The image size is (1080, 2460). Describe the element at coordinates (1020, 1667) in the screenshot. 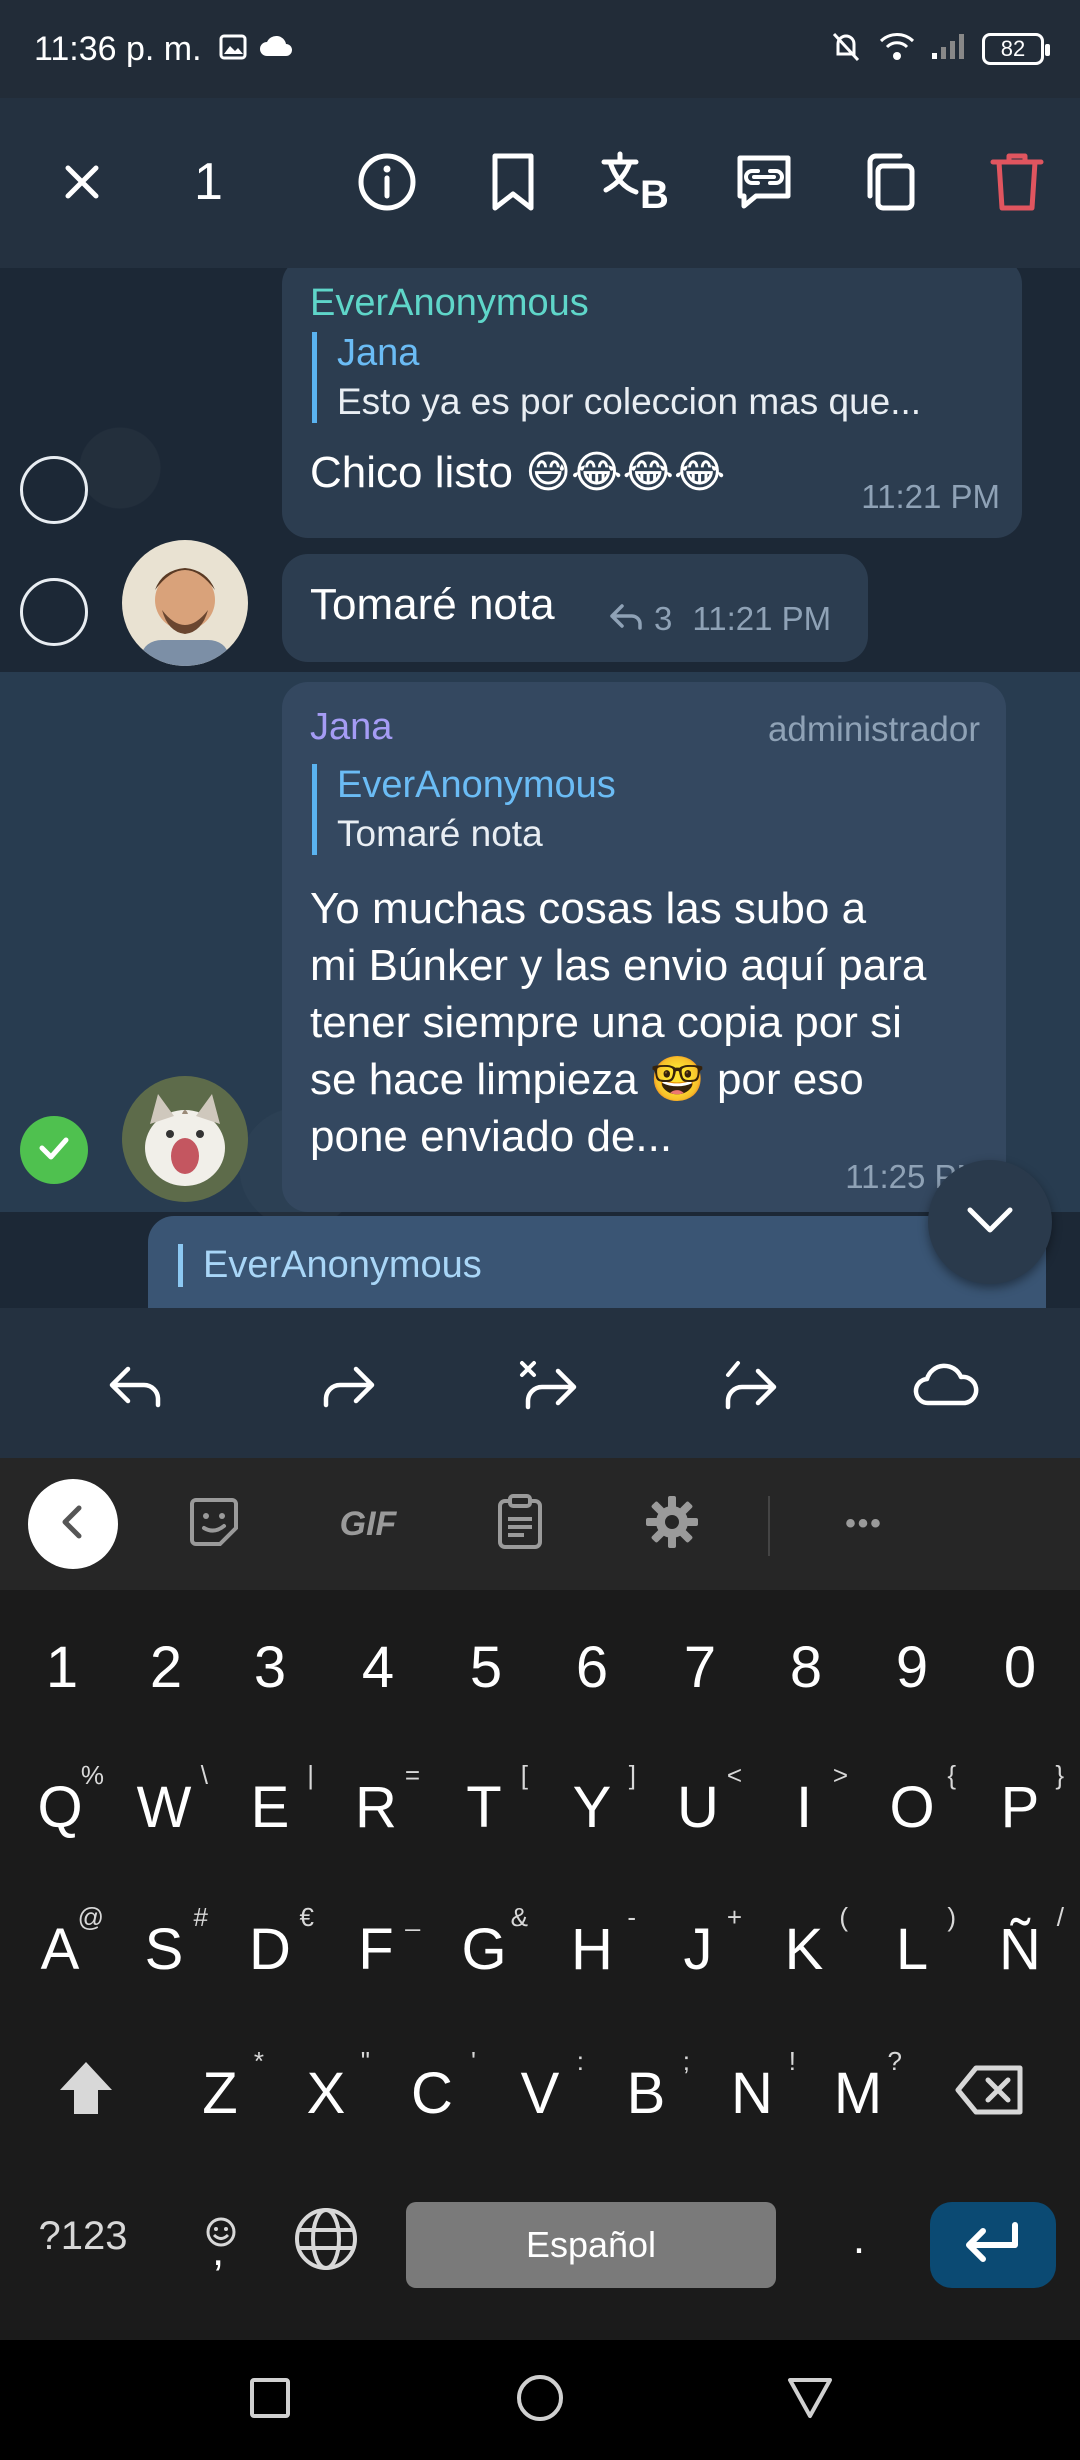

I see `key-0: 0` at that location.